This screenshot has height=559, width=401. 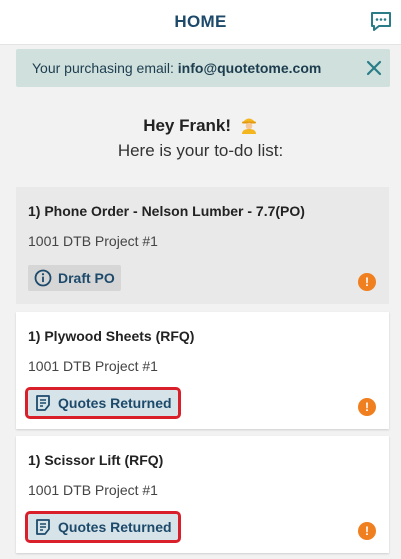 I want to click on status-badge: Draft PO, so click(x=74, y=278).